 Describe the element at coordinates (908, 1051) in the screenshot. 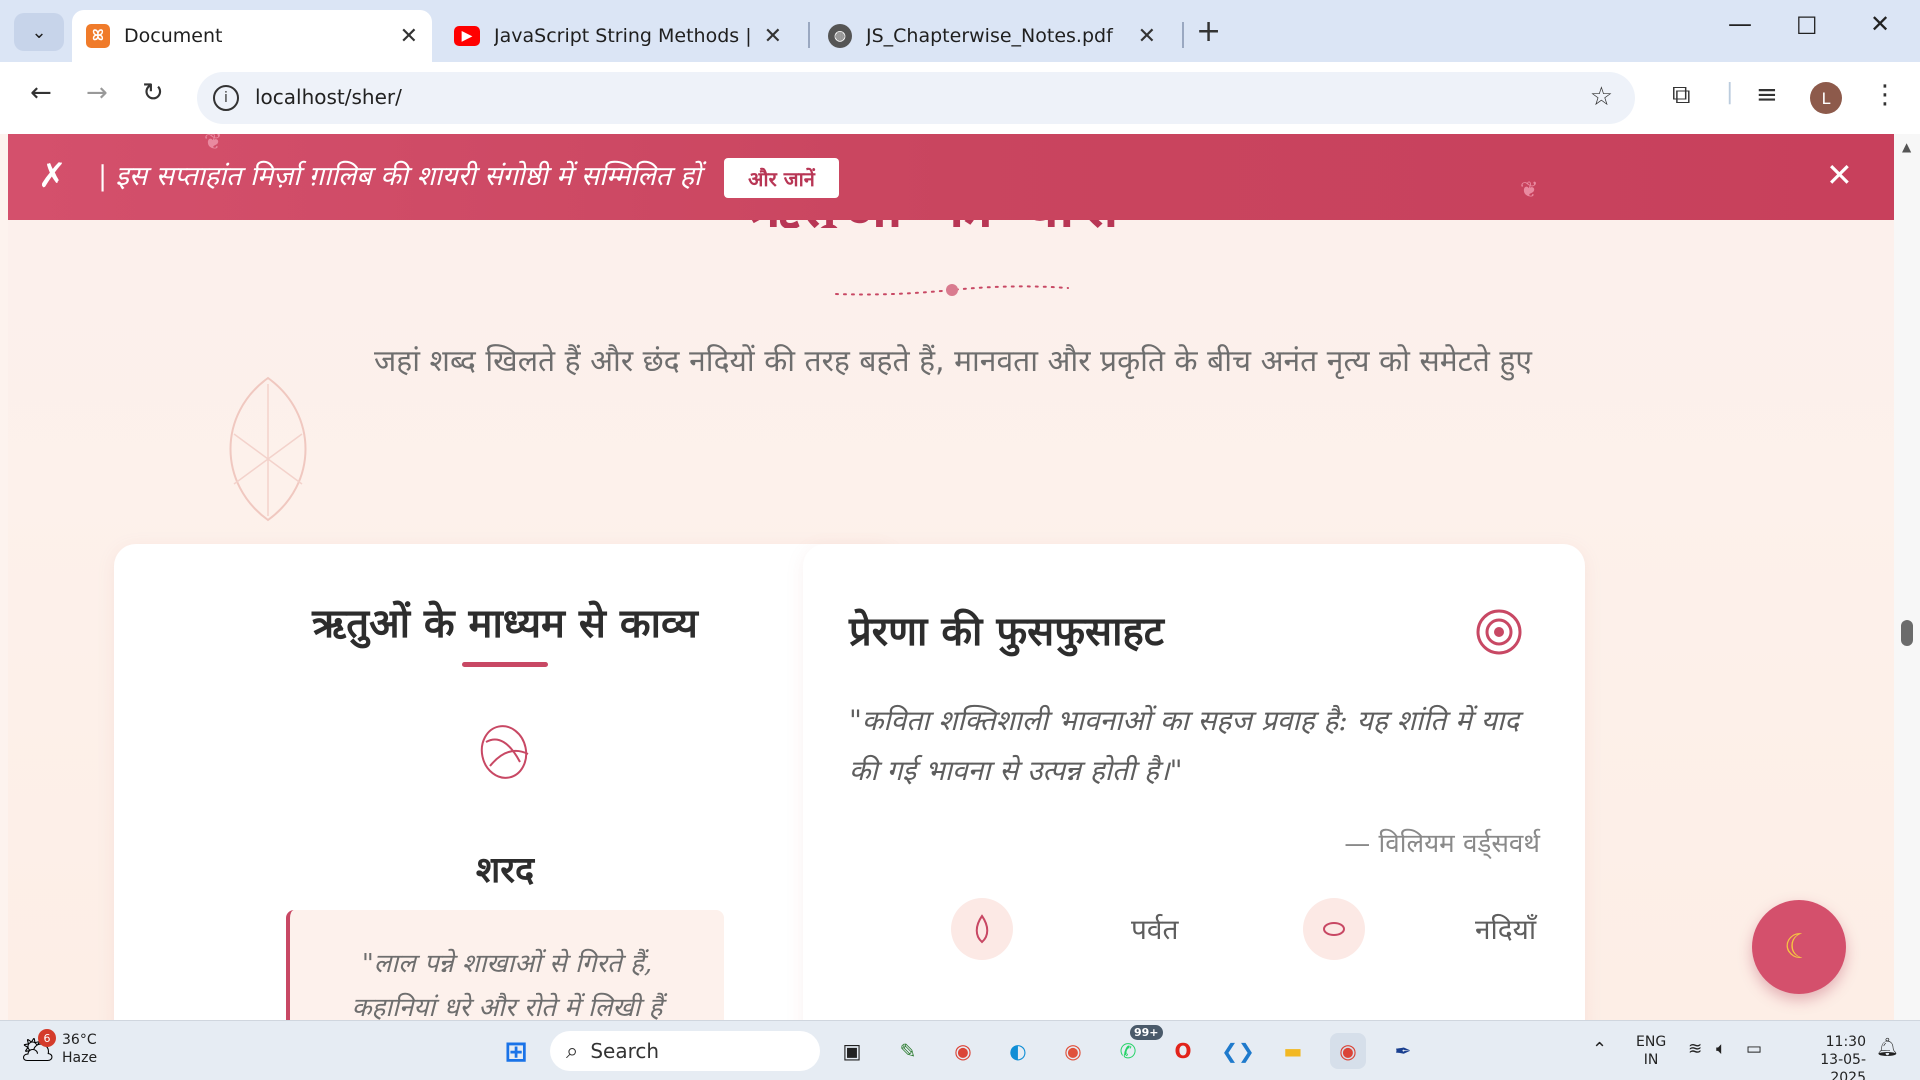

I see `notes-app-icon: ✎` at that location.